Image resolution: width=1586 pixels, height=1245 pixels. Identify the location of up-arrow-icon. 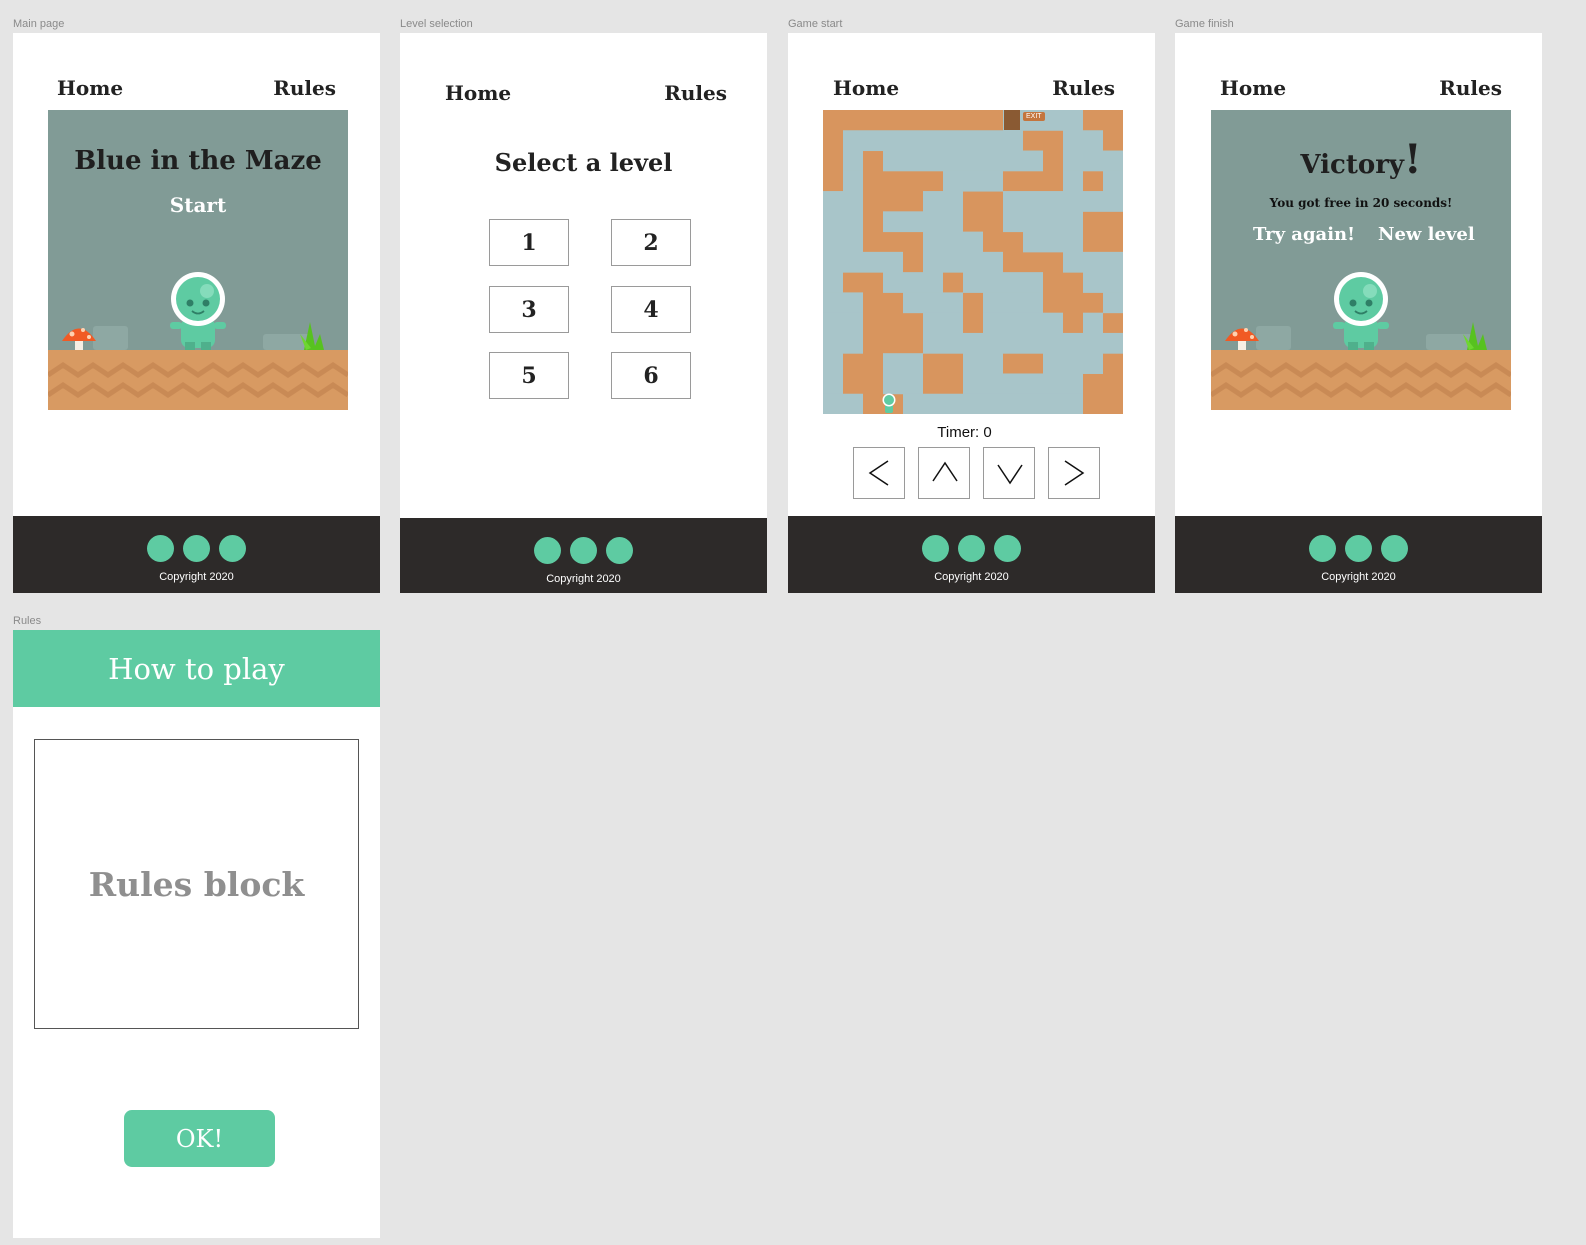
(945, 471).